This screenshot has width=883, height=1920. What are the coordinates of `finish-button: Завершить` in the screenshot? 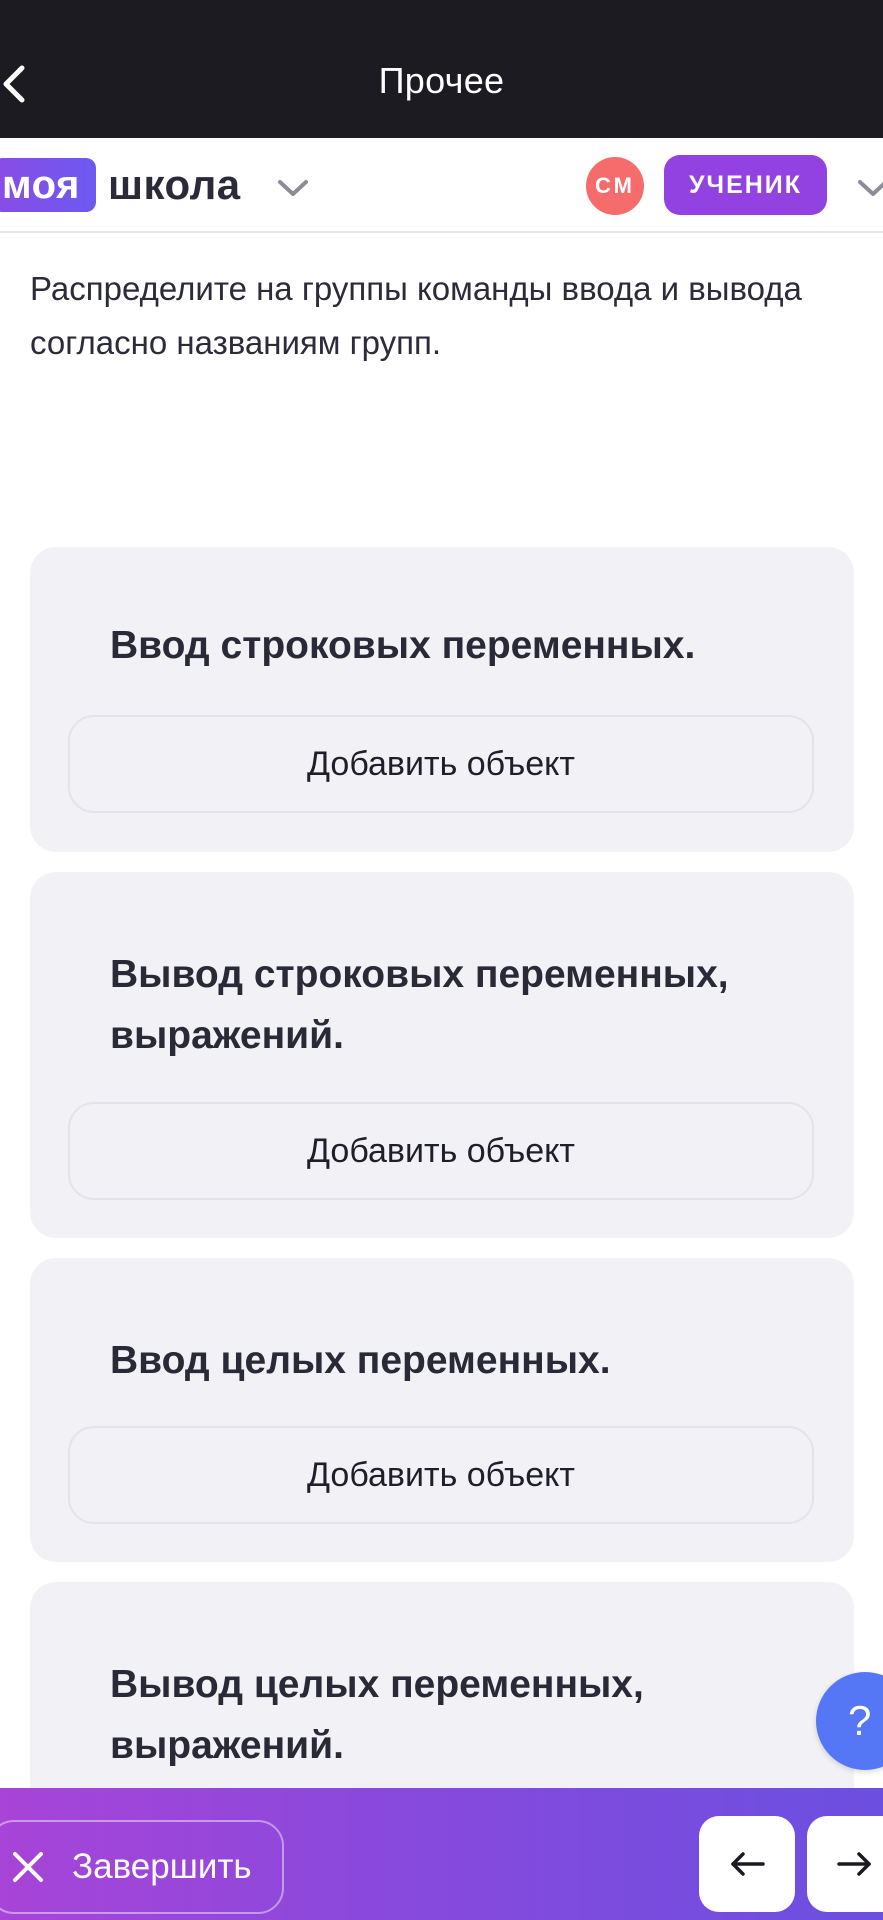 It's located at (142, 1867).